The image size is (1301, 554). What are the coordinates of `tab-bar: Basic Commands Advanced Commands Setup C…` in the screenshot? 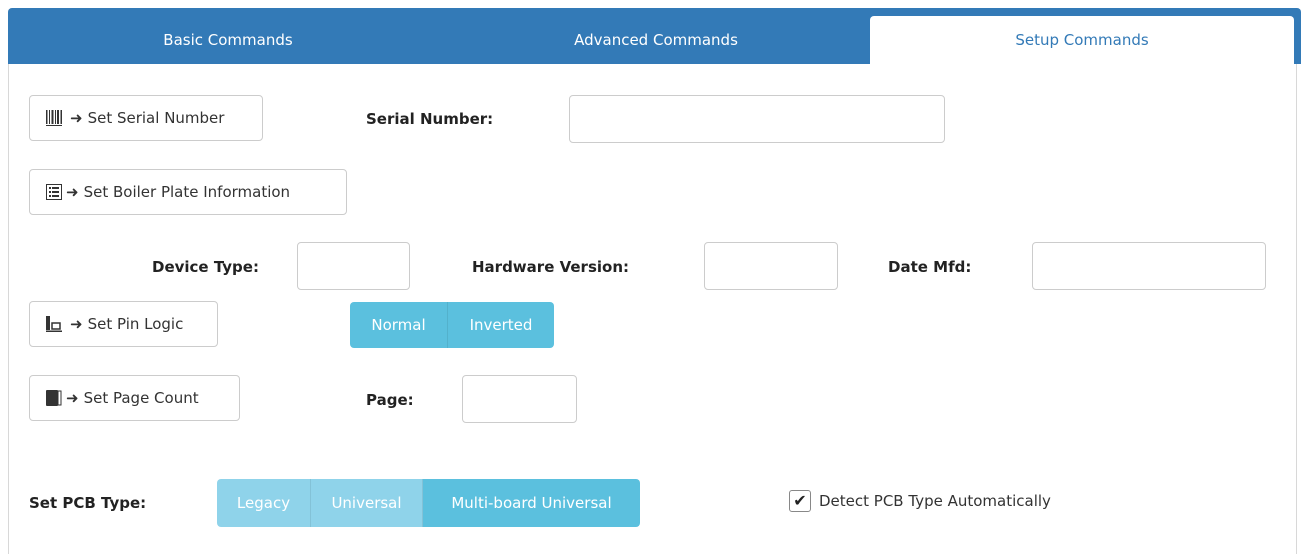 It's located at (654, 36).